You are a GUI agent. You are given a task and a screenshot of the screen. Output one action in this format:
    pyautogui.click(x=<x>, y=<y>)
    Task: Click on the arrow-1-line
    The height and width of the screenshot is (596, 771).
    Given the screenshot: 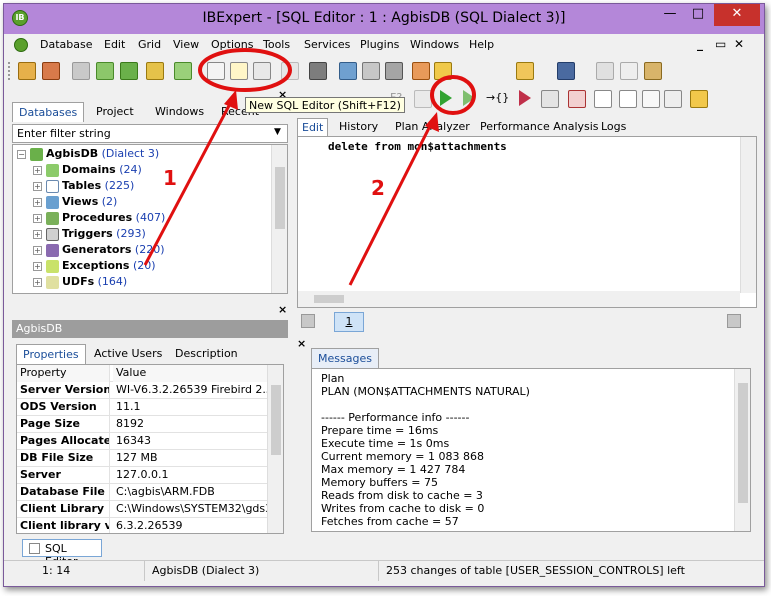 What is the action you would take?
    pyautogui.click(x=188, y=182)
    